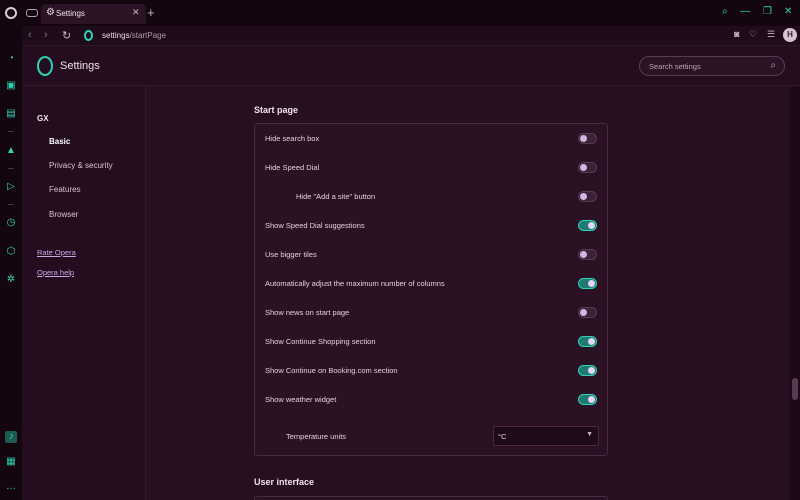 The image size is (800, 500). What do you see at coordinates (587, 138) in the screenshot?
I see `hide-search-box-toggle` at bounding box center [587, 138].